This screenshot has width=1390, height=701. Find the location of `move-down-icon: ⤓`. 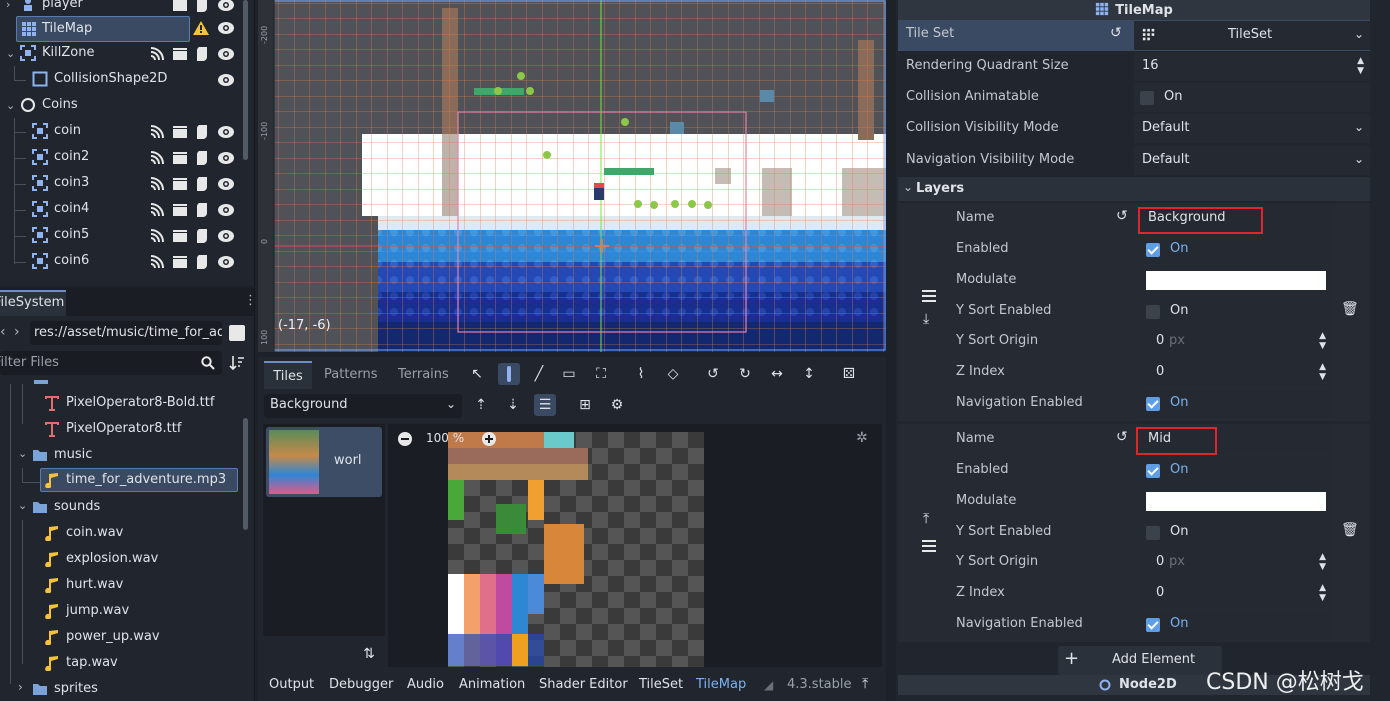

move-down-icon: ⤓ is located at coordinates (926, 319).